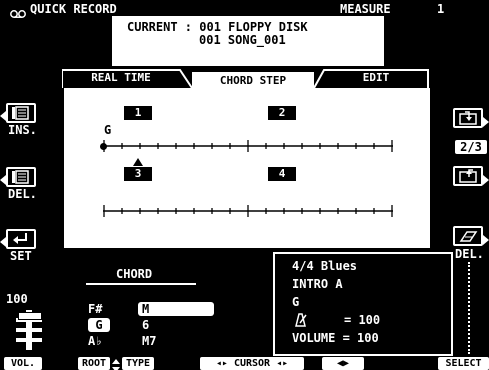  Describe the element at coordinates (471, 147) in the screenshot. I see `page-indicator: 2/3` at that location.